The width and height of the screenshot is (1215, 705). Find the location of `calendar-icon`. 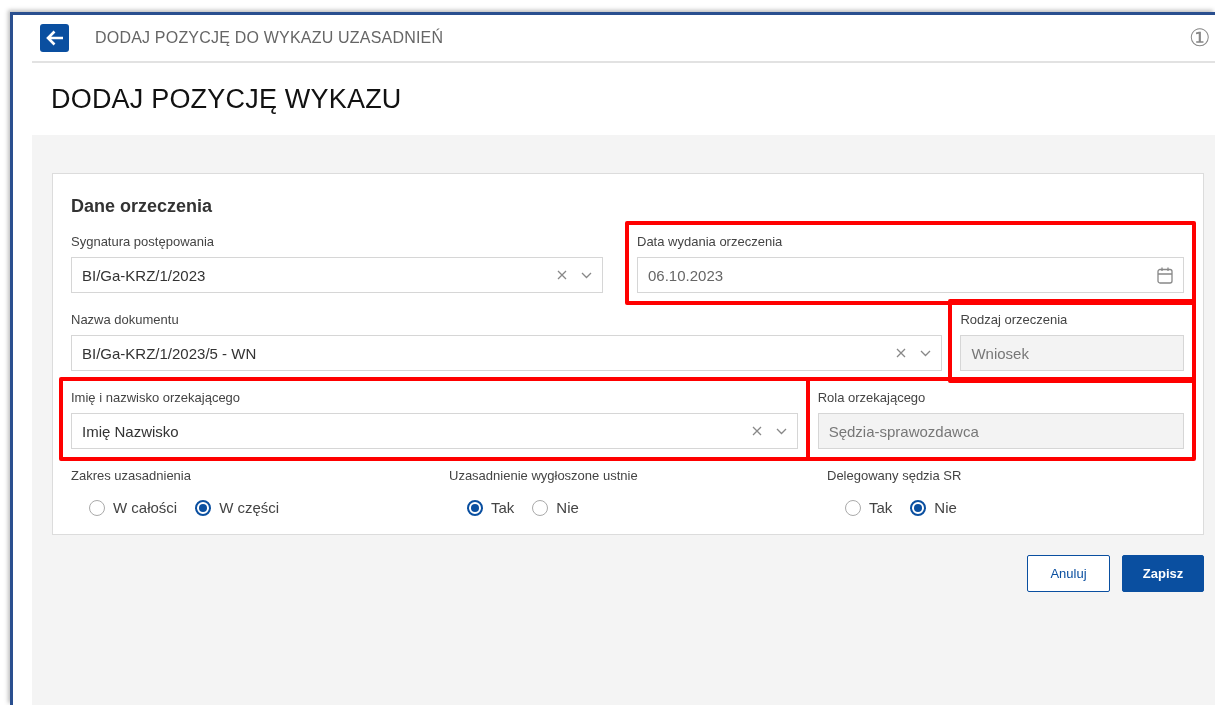

calendar-icon is located at coordinates (1165, 275).